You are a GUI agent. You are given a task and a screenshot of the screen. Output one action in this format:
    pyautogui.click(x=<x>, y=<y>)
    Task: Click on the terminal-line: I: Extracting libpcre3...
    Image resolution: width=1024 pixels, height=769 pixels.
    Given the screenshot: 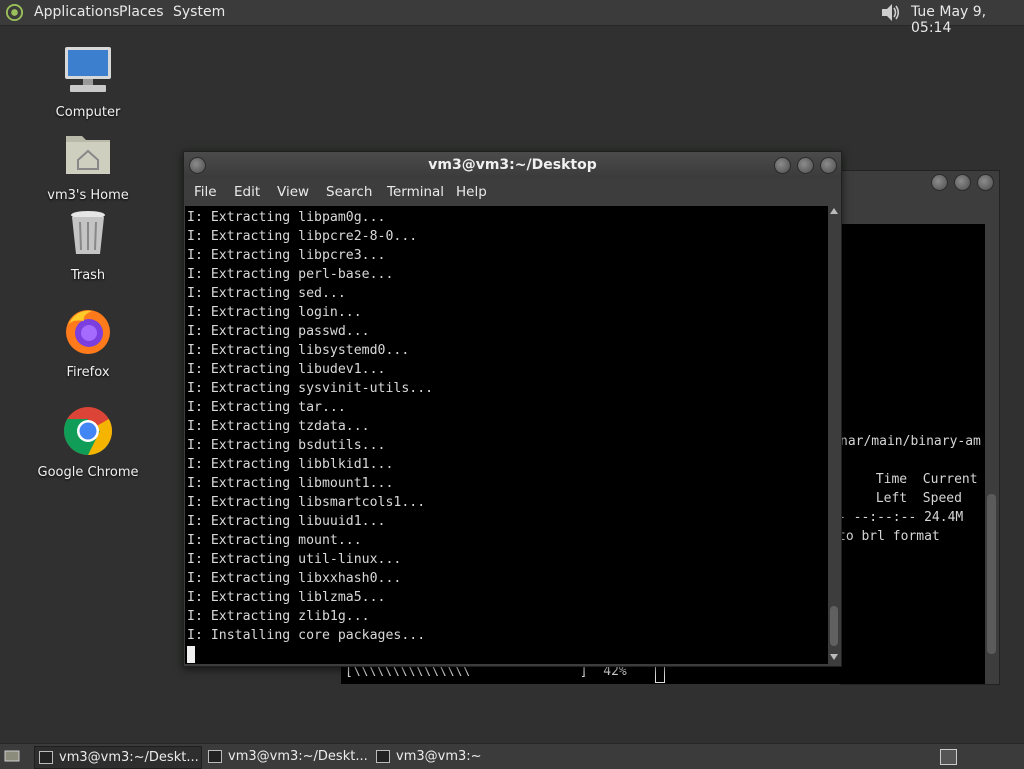 What is the action you would take?
    pyautogui.click(x=286, y=255)
    